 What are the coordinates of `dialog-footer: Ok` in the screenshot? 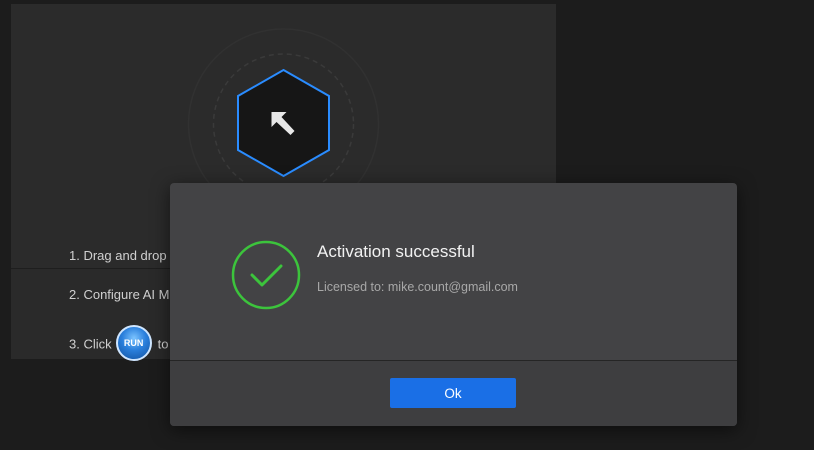 It's located at (453, 393).